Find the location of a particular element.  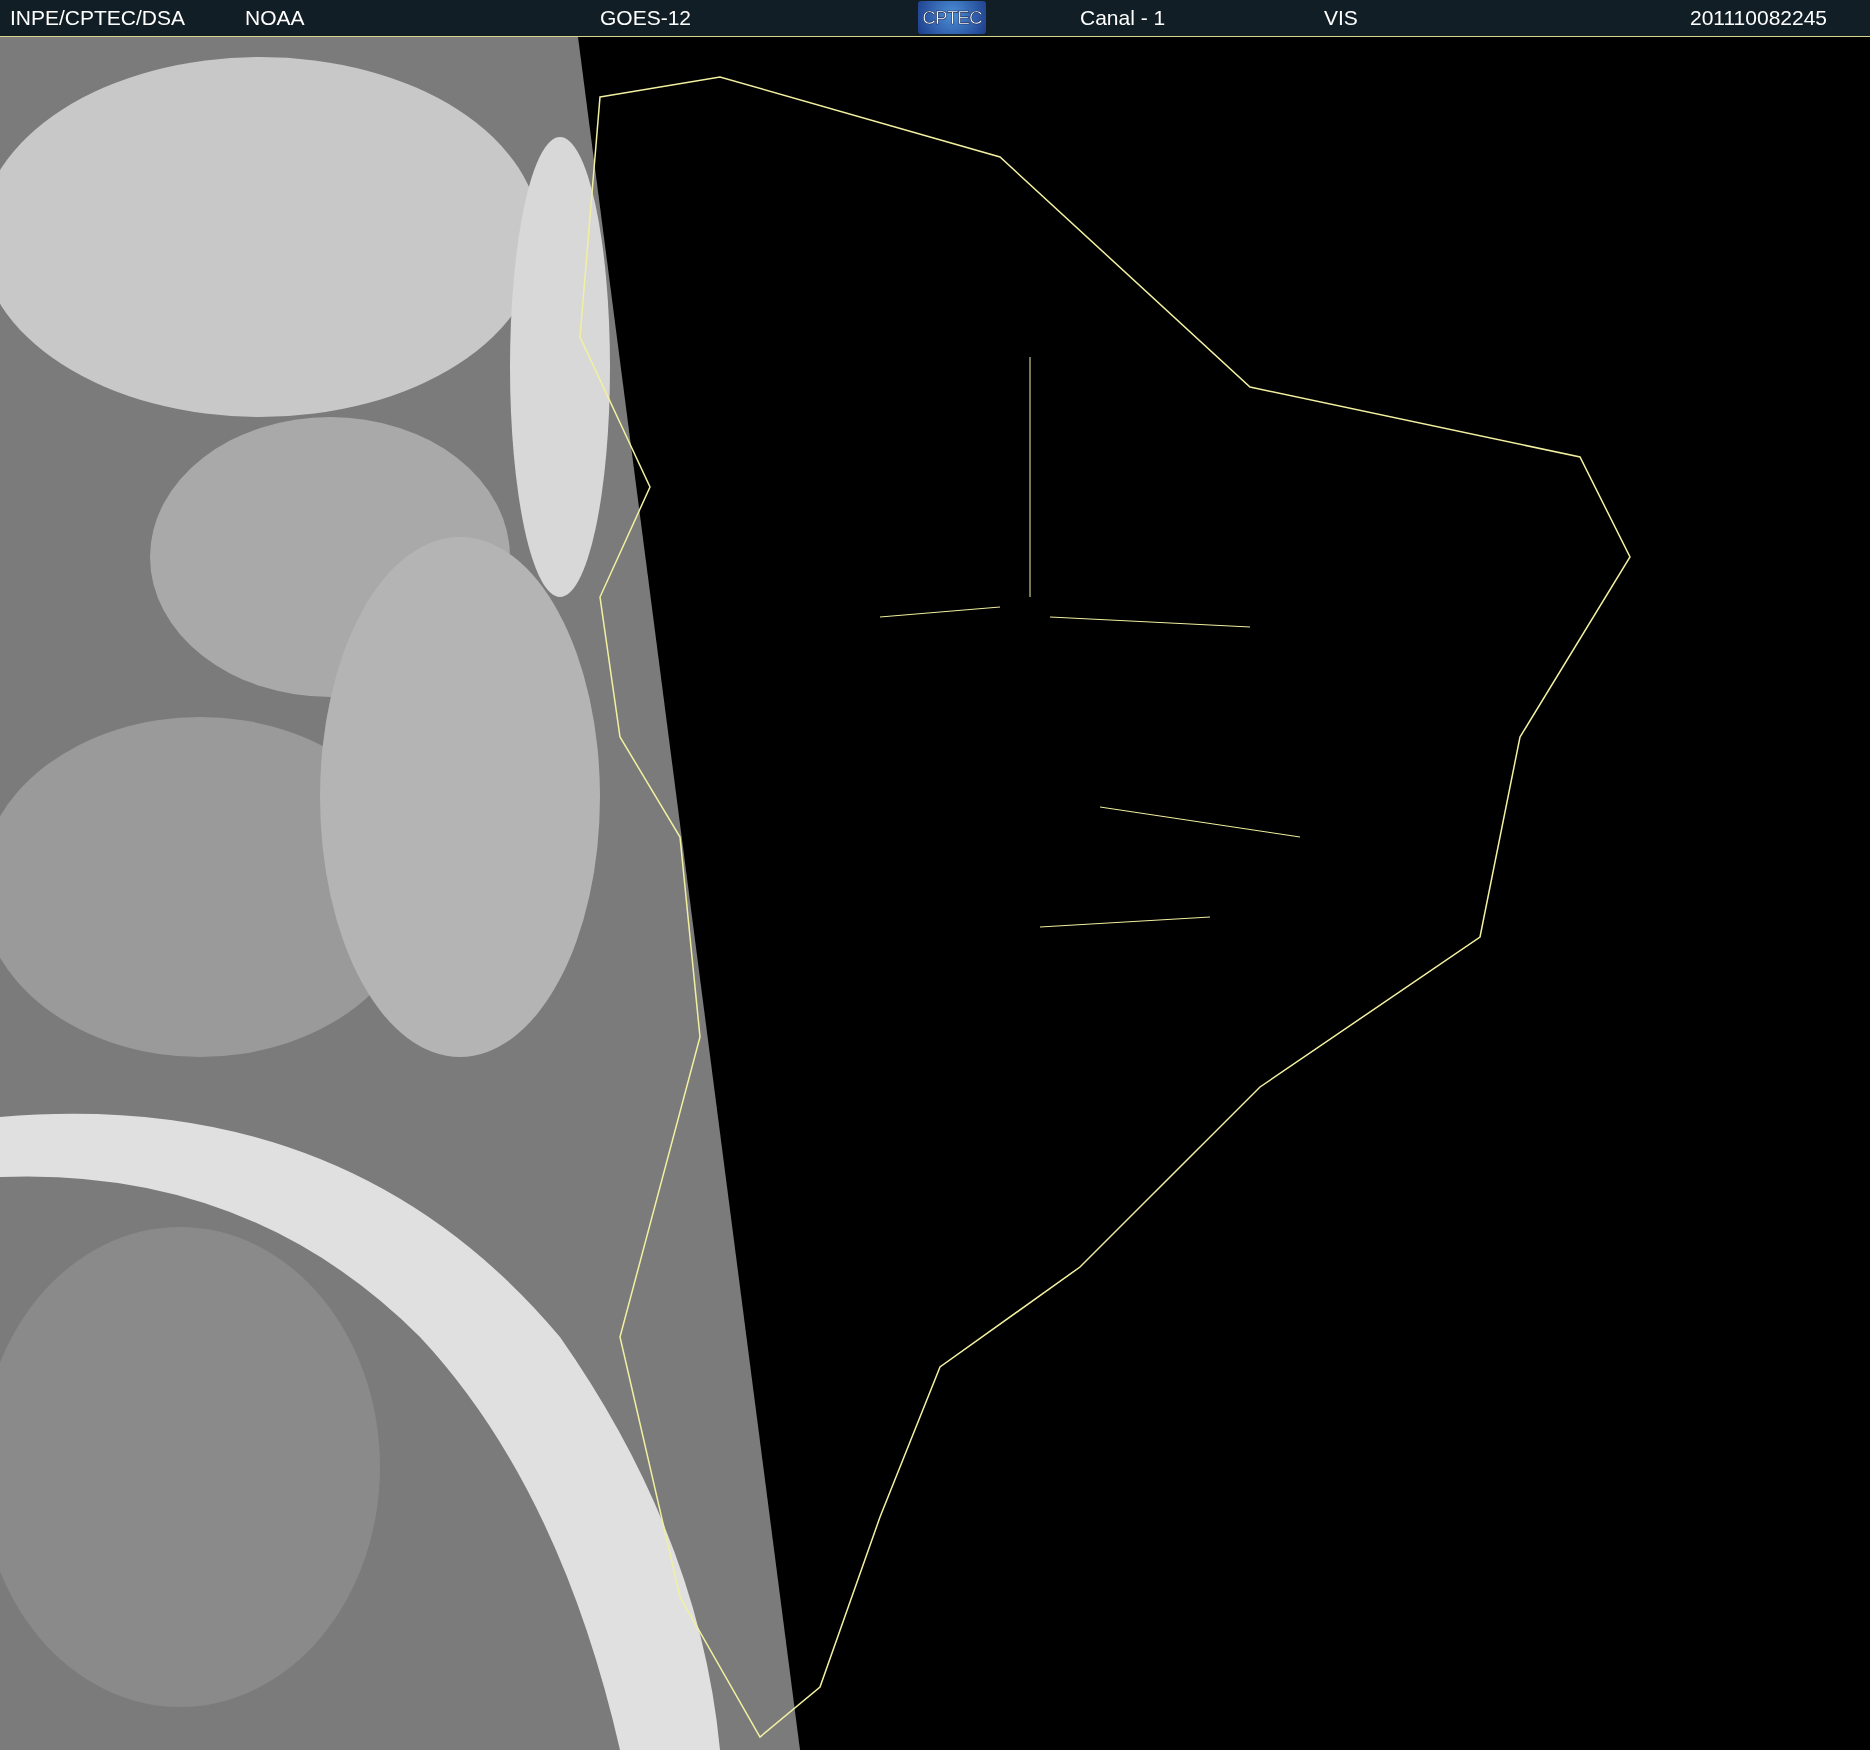

header-label: 201110082245 is located at coordinates (1759, 18).